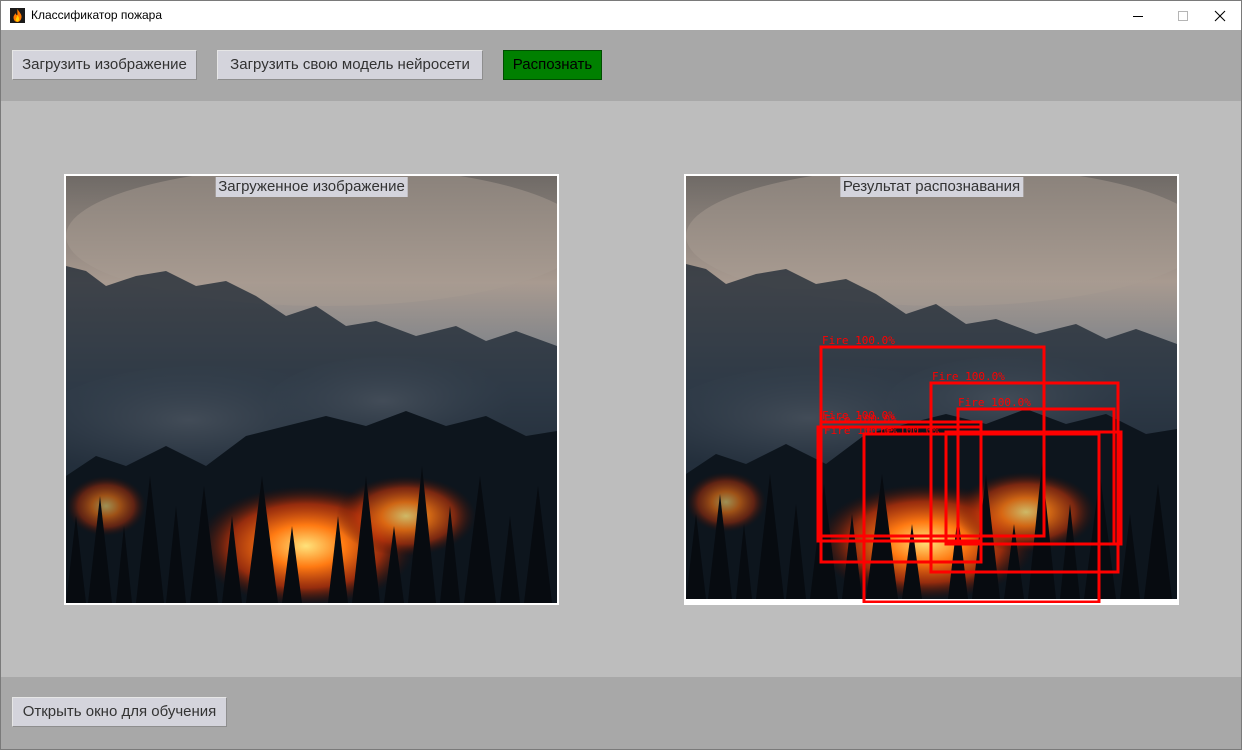 The width and height of the screenshot is (1242, 750). Describe the element at coordinates (104, 65) in the screenshot. I see `load-image-button: Загрузить изображение` at that location.